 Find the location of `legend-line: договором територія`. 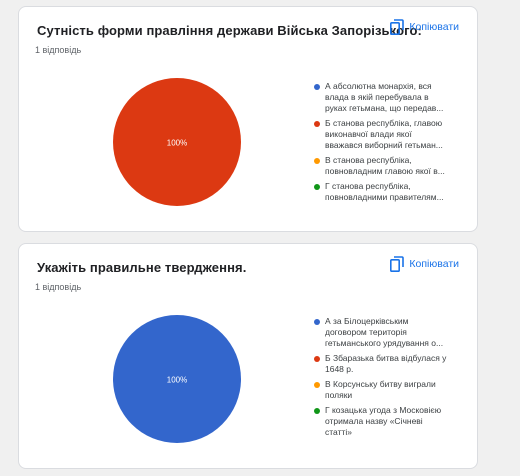

legend-line: договором територія is located at coordinates (366, 332).